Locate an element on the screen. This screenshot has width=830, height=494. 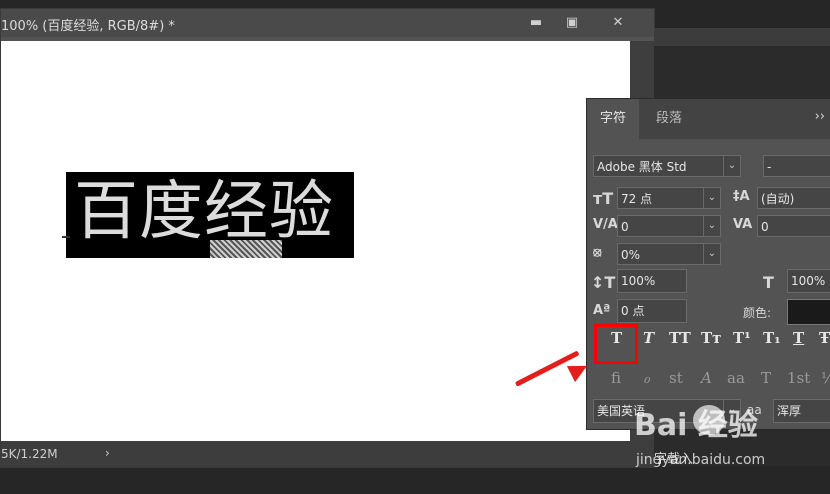
fractions-button: ½ is located at coordinates (825, 378).